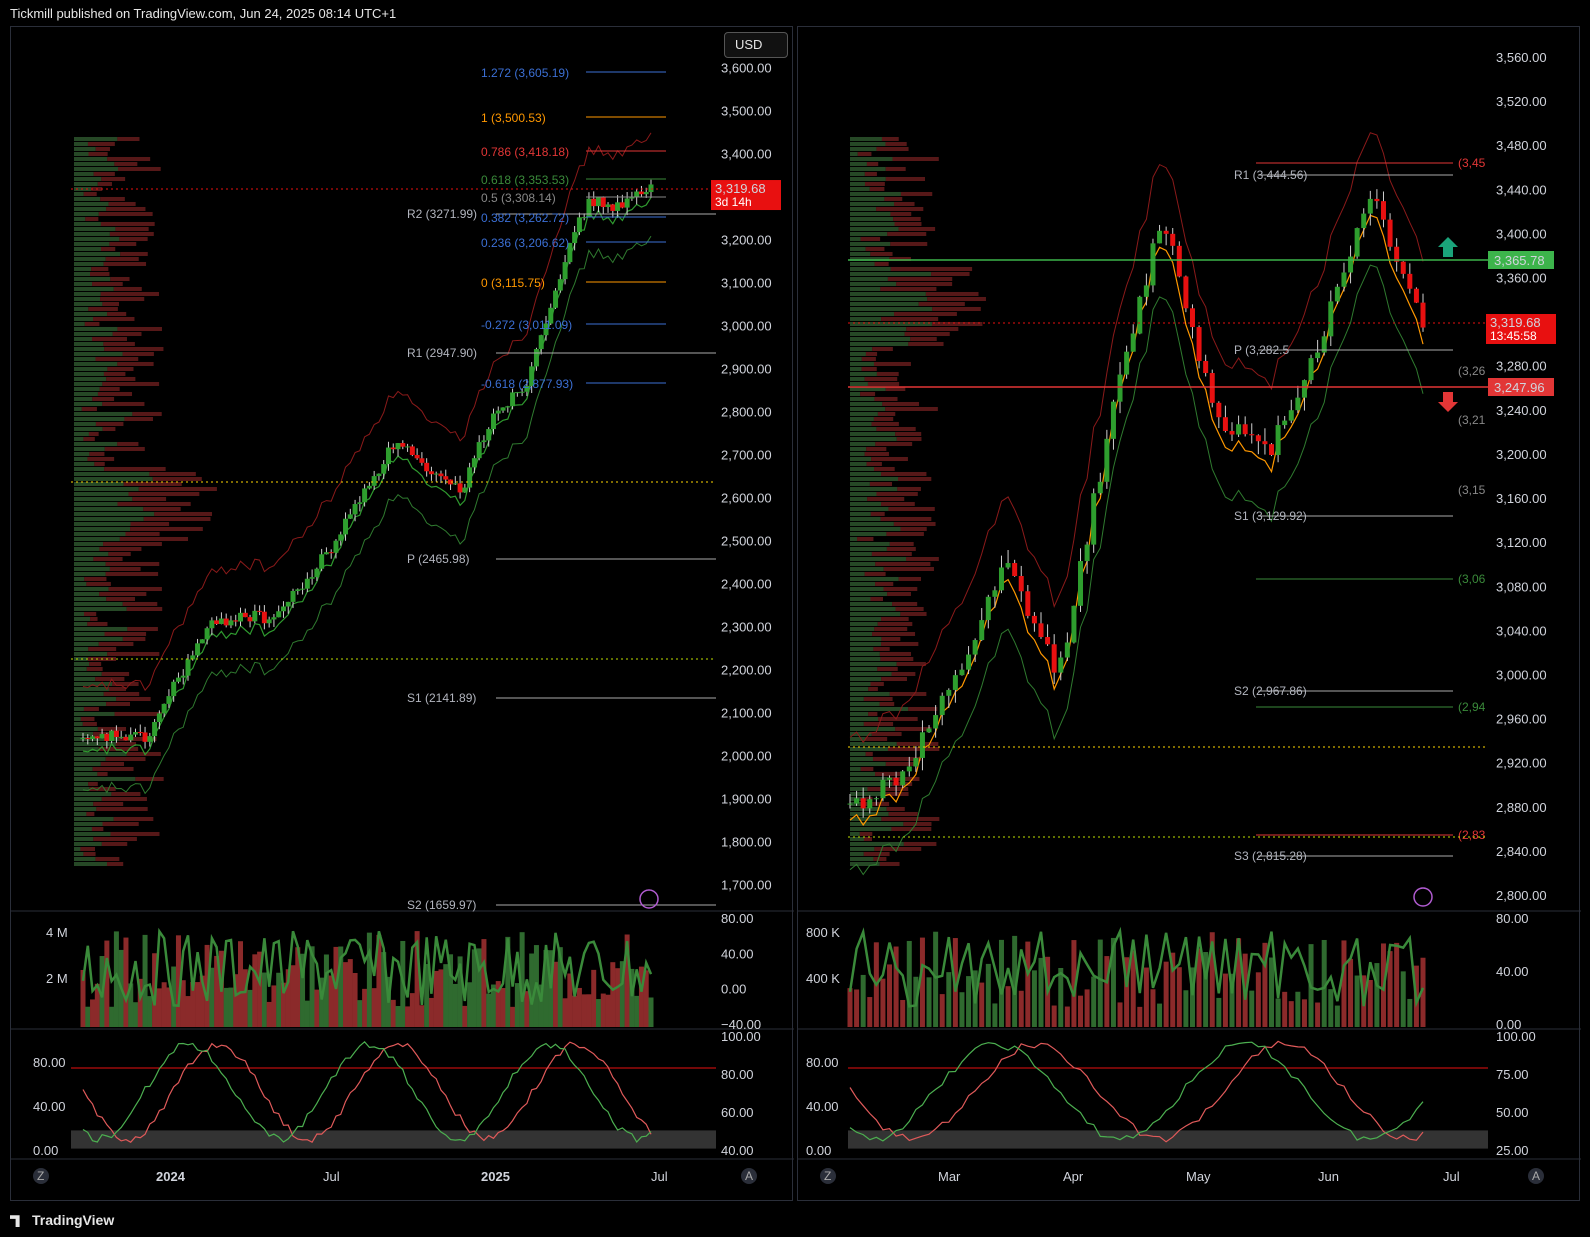 The width and height of the screenshot is (1590, 1237). What do you see at coordinates (746, 240) in the screenshot?
I see `price-tick-label: 3,200.00` at bounding box center [746, 240].